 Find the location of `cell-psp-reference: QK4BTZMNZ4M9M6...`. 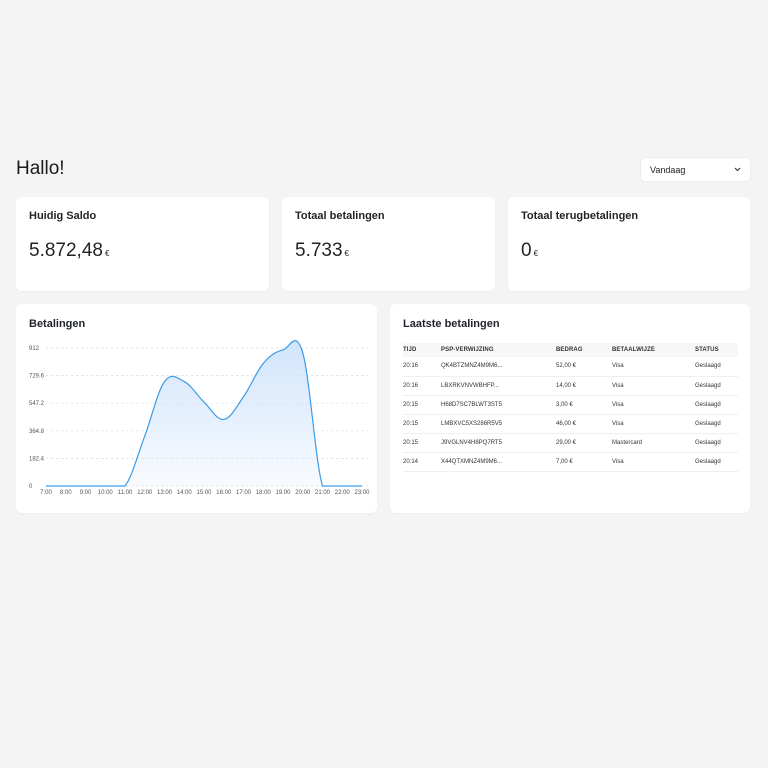

cell-psp-reference: QK4BTZMNZ4M9M6... is located at coordinates (498, 367).